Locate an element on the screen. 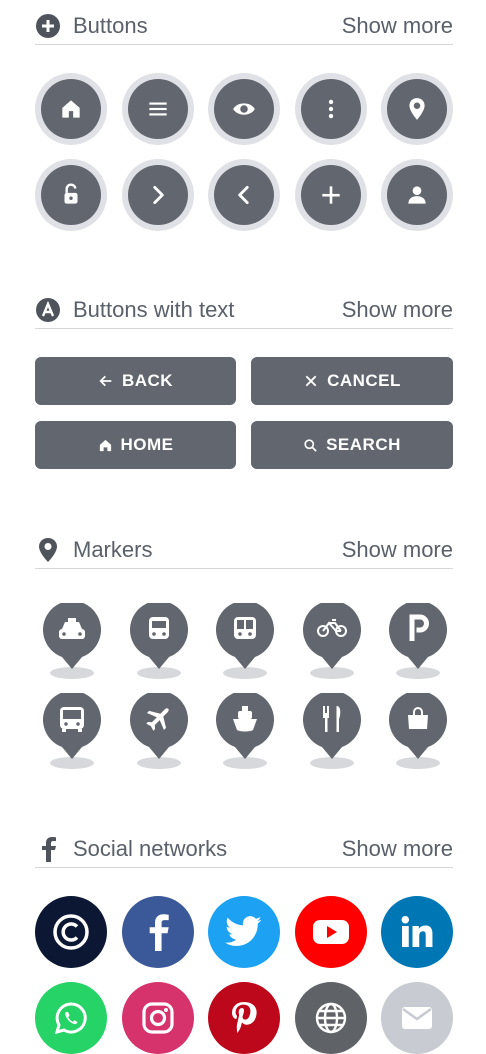 The height and width of the screenshot is (1054, 486). whatsapp-icon is located at coordinates (70, 1018).